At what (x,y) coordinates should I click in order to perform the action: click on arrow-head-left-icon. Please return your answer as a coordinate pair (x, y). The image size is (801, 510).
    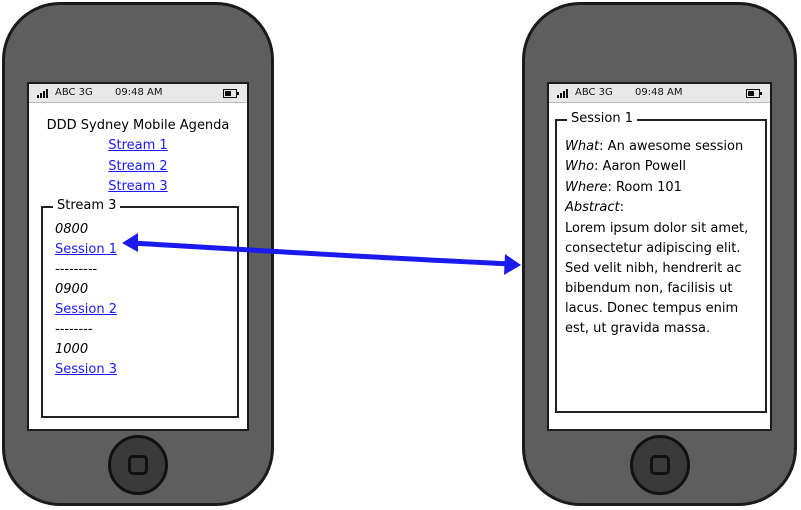
    Looking at the image, I should click on (130, 242).